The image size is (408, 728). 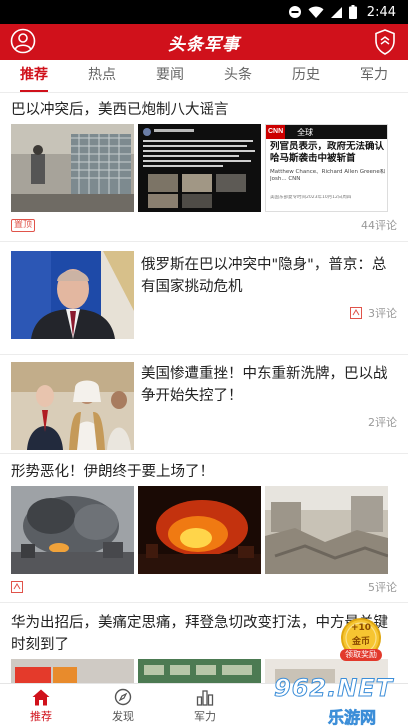 I want to click on bar-chart-icon, so click(x=205, y=698).